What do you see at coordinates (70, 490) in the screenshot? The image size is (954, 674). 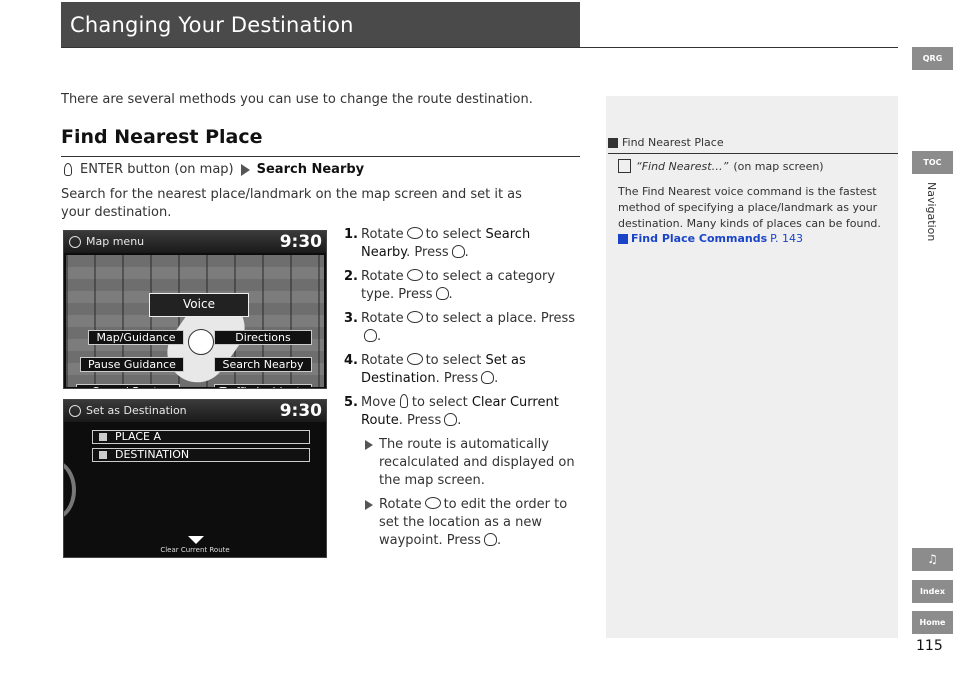 I see `dial-arc` at bounding box center [70, 490].